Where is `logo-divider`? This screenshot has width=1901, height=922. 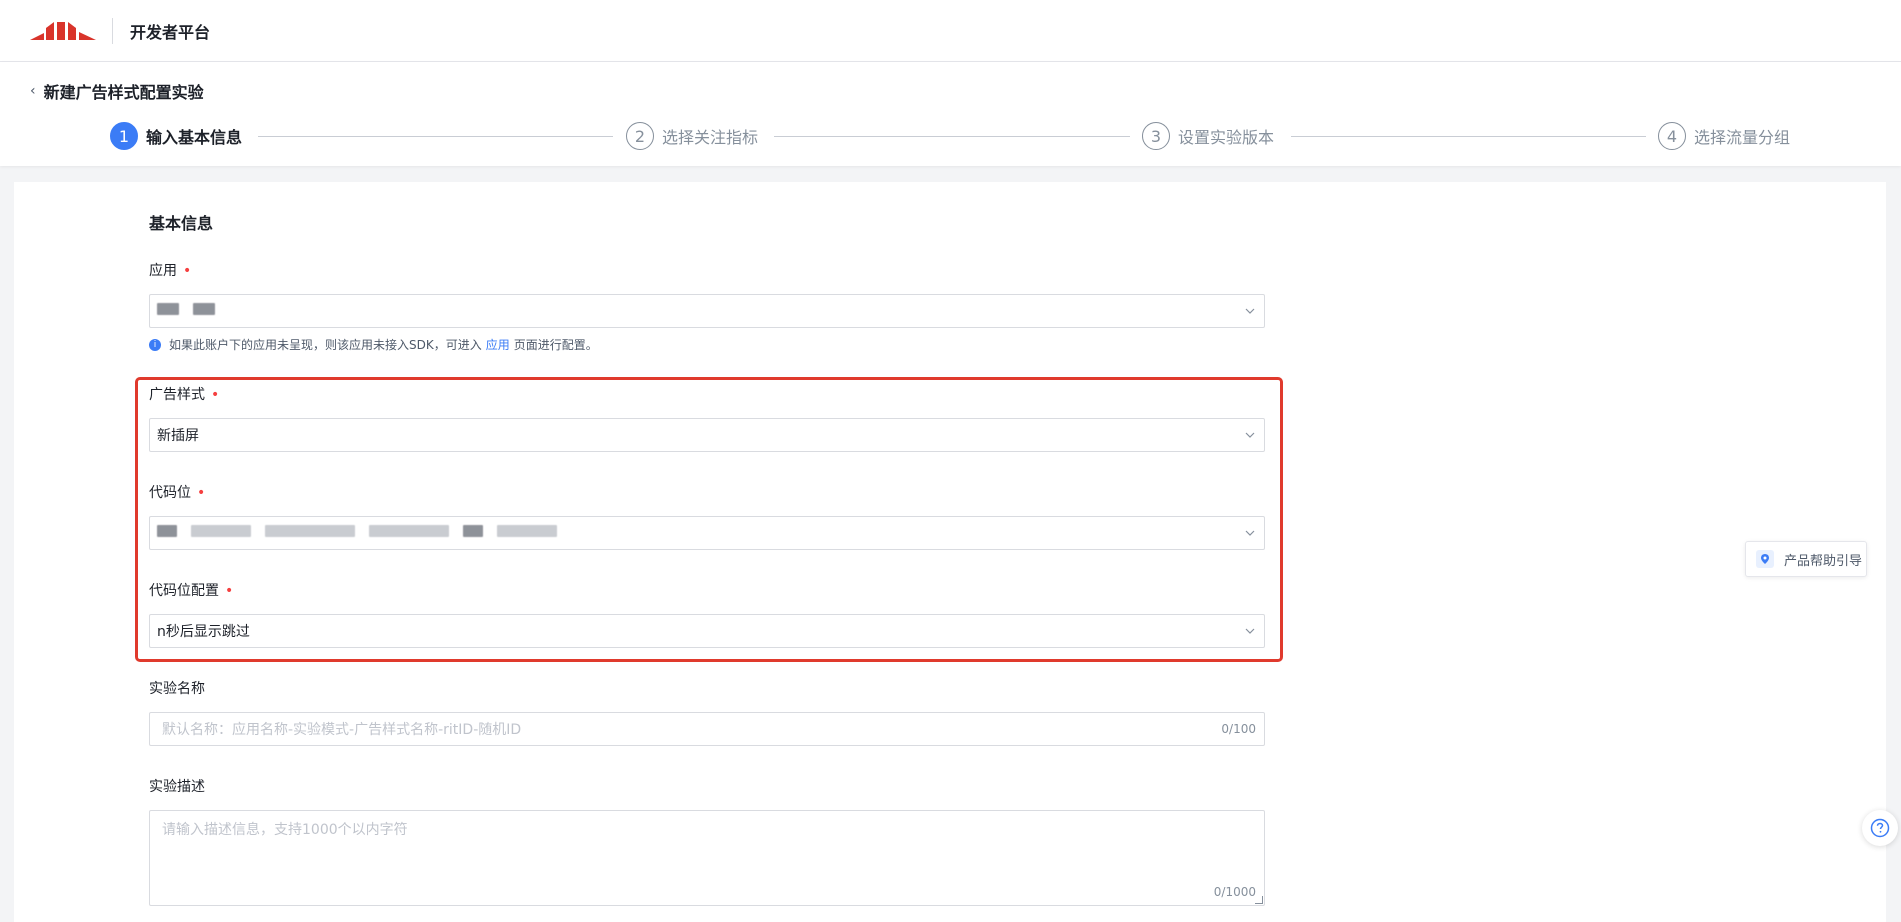 logo-divider is located at coordinates (112, 31).